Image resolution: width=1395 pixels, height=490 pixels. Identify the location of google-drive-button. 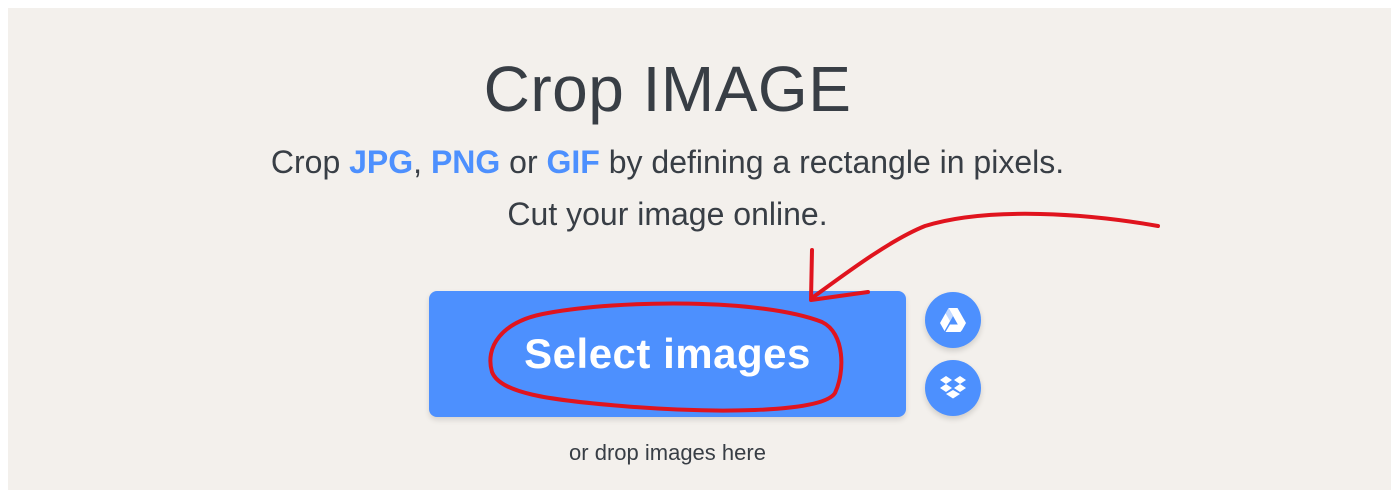
(953, 320).